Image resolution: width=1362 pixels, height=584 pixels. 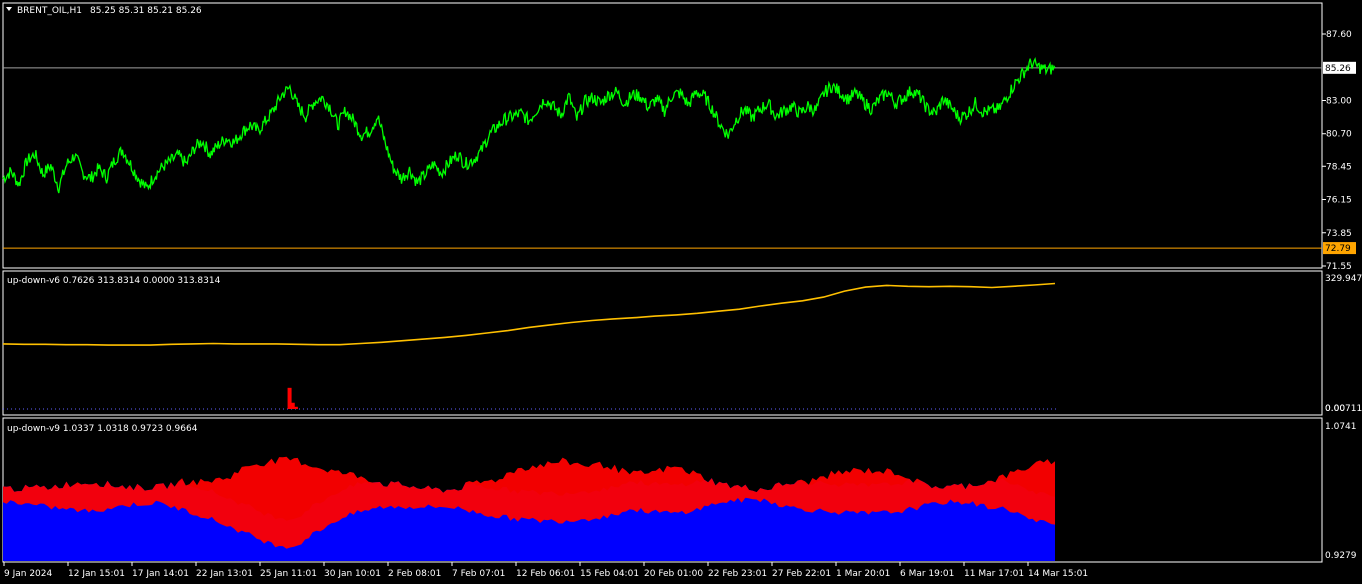 I want to click on x-tick-label: 30 Jan 10:01, so click(x=352, y=574).